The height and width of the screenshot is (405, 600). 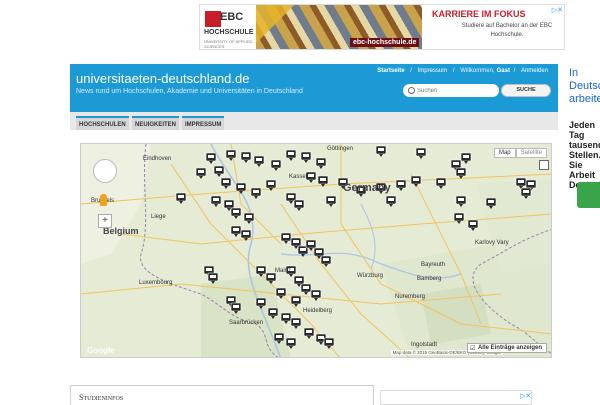 I want to click on topnav-welcome: Willkommen,, so click(x=477, y=71).